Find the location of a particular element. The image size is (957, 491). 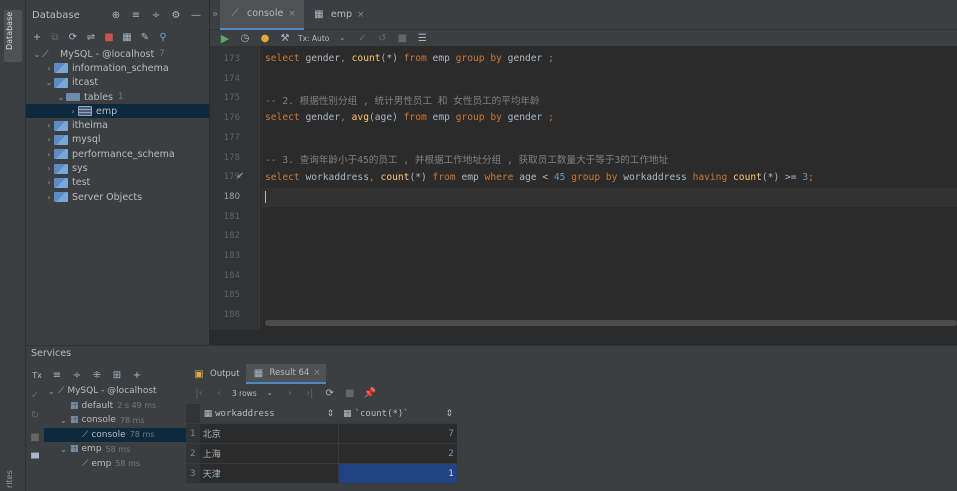

cell-count: 7 is located at coordinates (398, 433).